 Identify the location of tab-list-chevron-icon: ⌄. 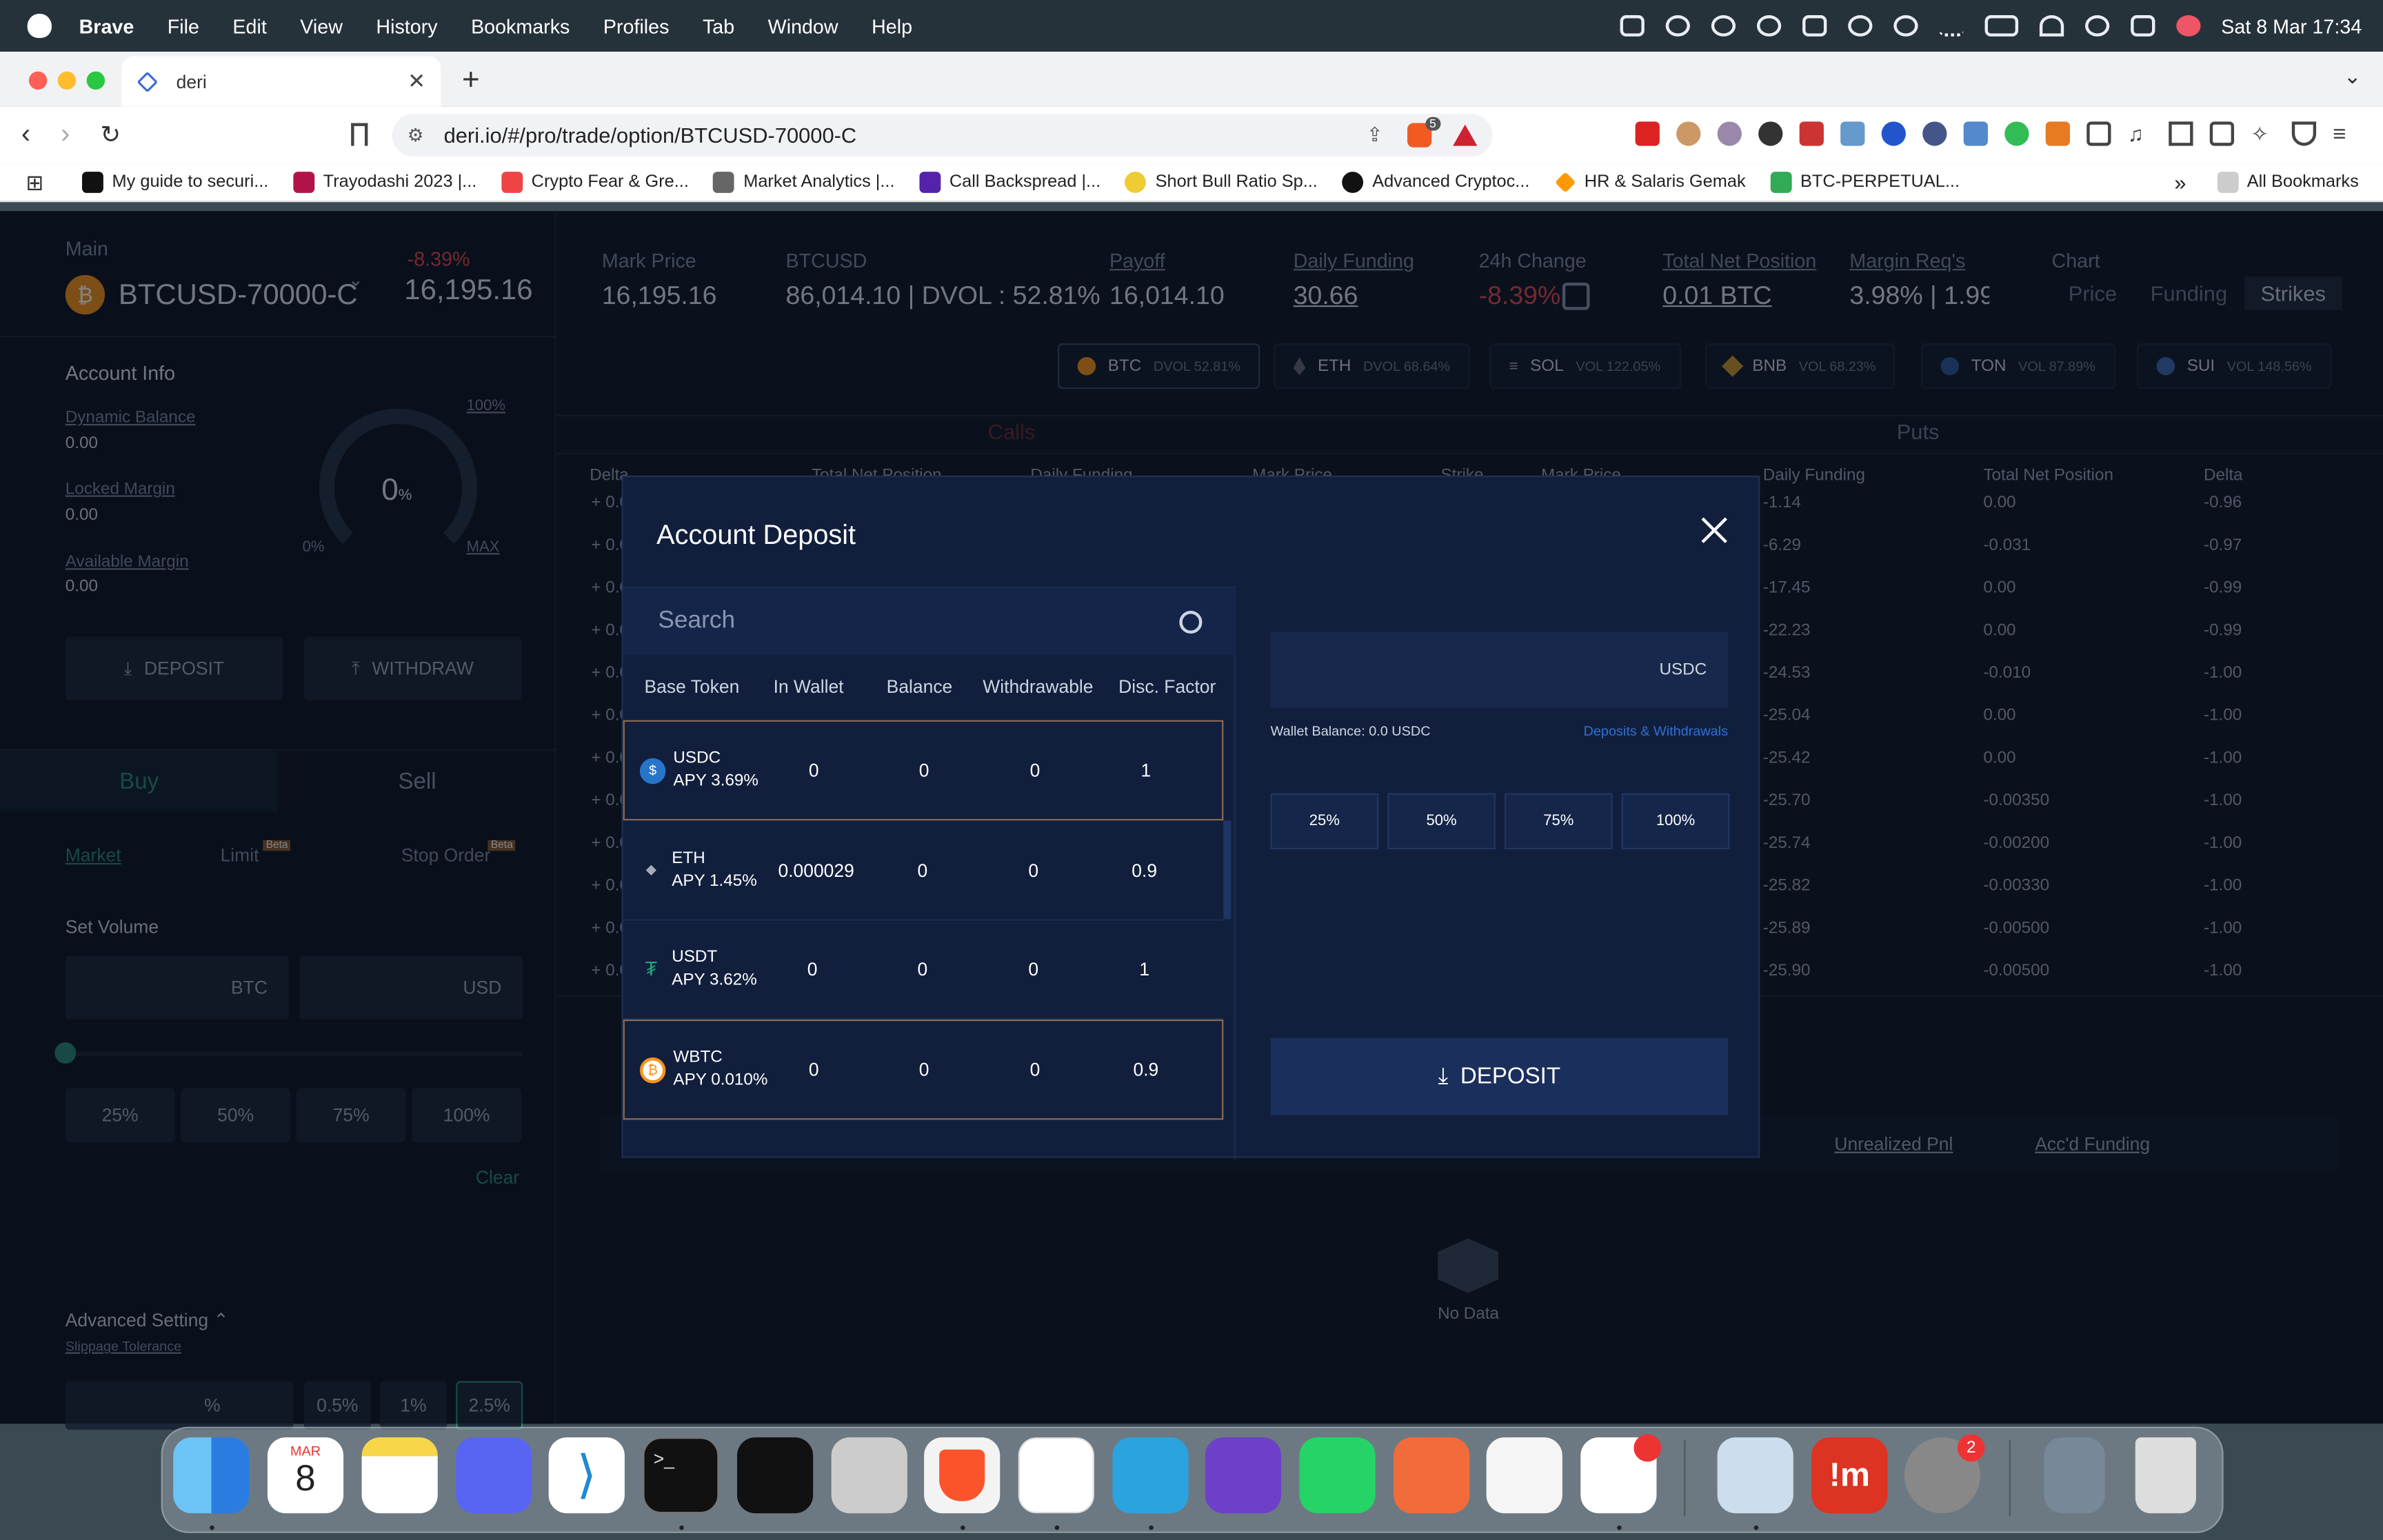
(2353, 77).